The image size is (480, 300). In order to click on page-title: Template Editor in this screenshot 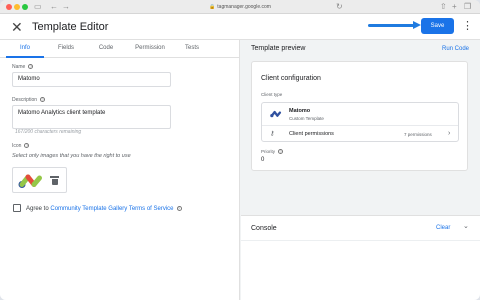, I will do `click(70, 27)`.